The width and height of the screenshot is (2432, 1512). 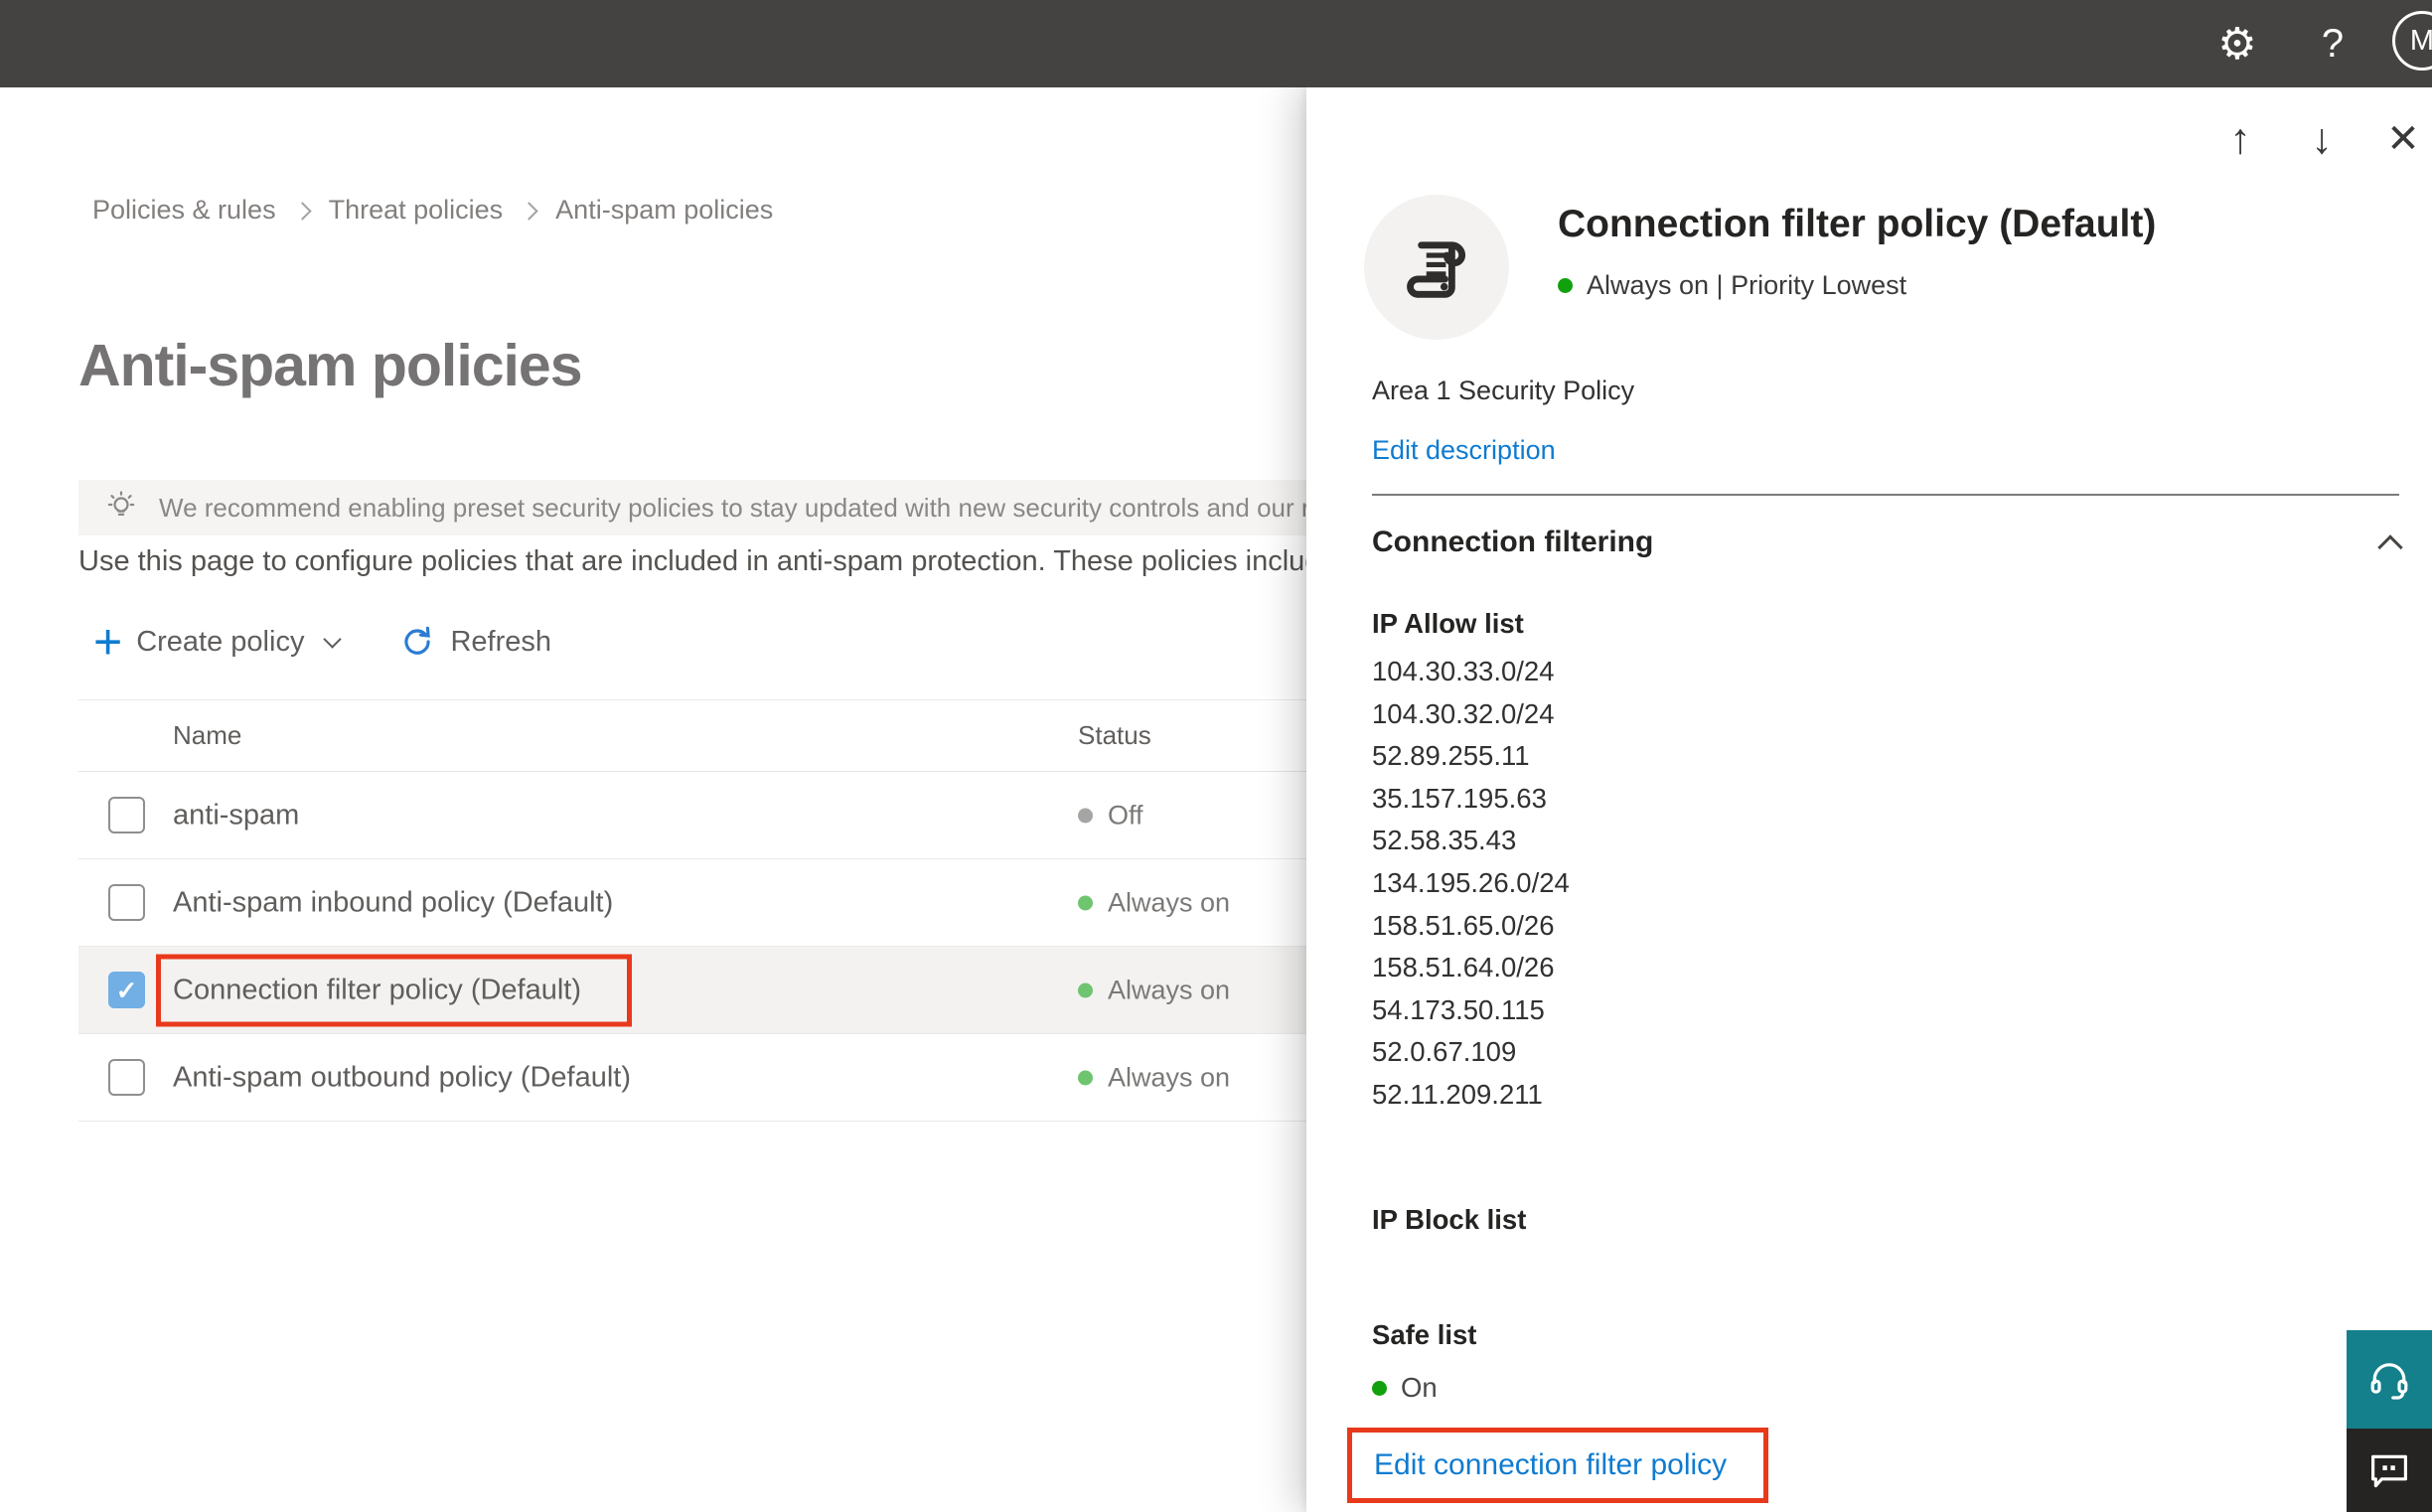 What do you see at coordinates (330, 365) in the screenshot?
I see `page-title: Anti-spam policies` at bounding box center [330, 365].